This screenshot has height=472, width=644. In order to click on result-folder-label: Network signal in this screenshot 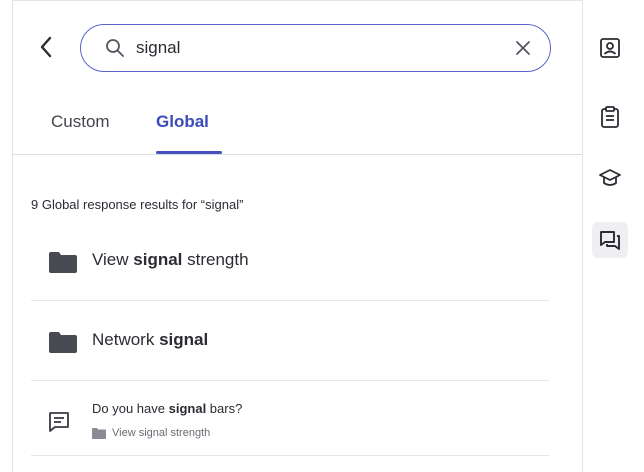, I will do `click(150, 339)`.